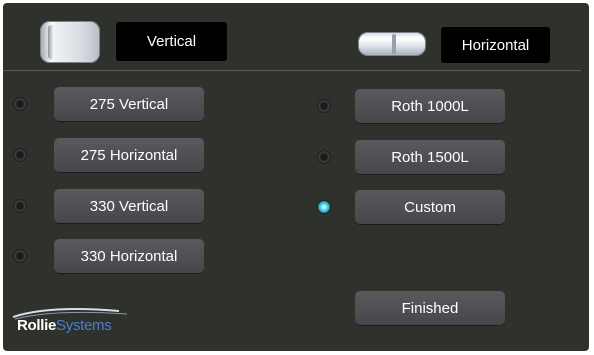 The image size is (594, 355). I want to click on option-330-vertical-button: 330 Vertical, so click(129, 206).